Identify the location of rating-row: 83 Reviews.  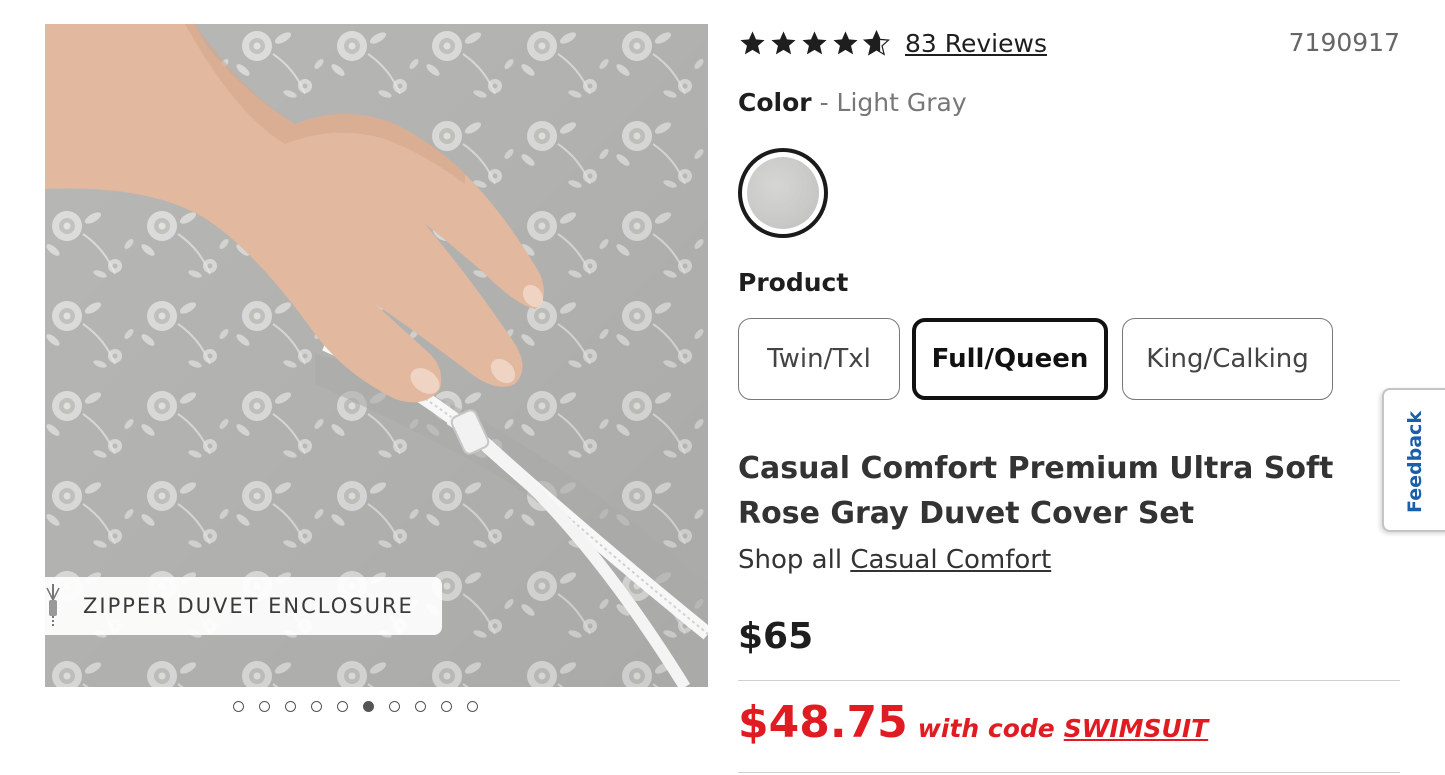
(892, 43).